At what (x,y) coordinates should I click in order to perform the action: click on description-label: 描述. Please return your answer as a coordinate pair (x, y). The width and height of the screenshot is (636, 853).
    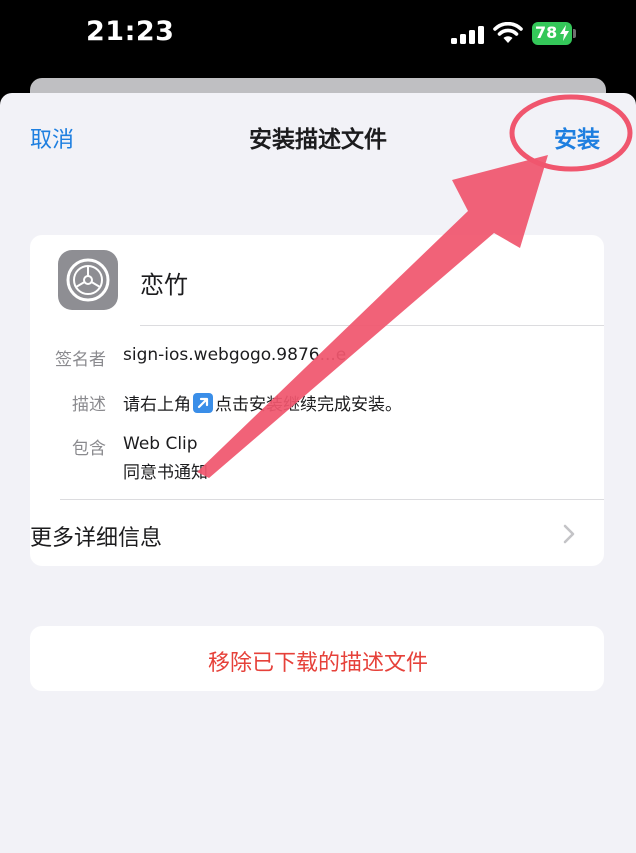
    Looking at the image, I should click on (89, 405).